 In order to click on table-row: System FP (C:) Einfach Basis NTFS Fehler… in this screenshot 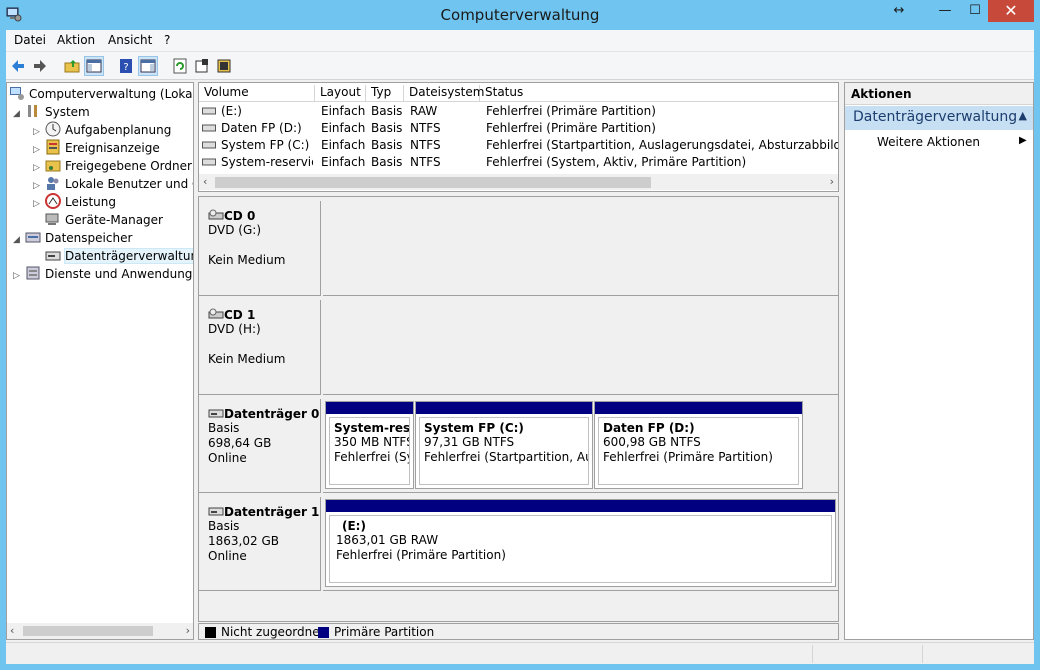, I will do `click(518, 145)`.